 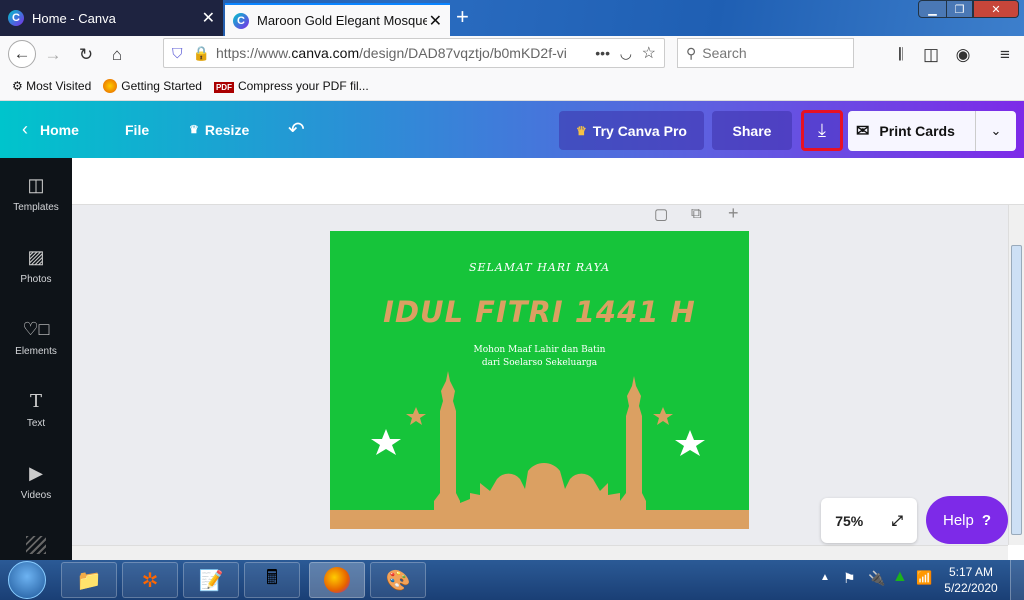 I want to click on tab-title: Home - Canva, so click(x=74, y=18).